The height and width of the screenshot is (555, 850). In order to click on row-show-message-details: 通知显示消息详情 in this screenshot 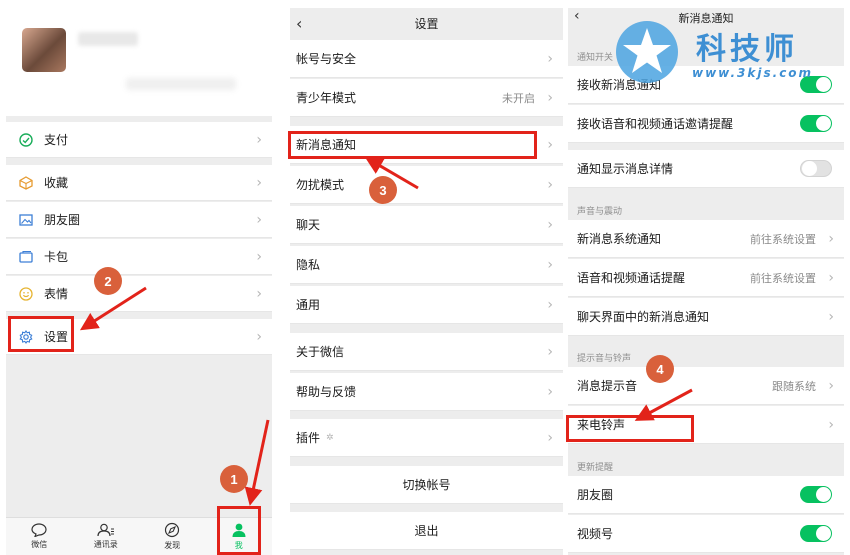, I will do `click(706, 169)`.